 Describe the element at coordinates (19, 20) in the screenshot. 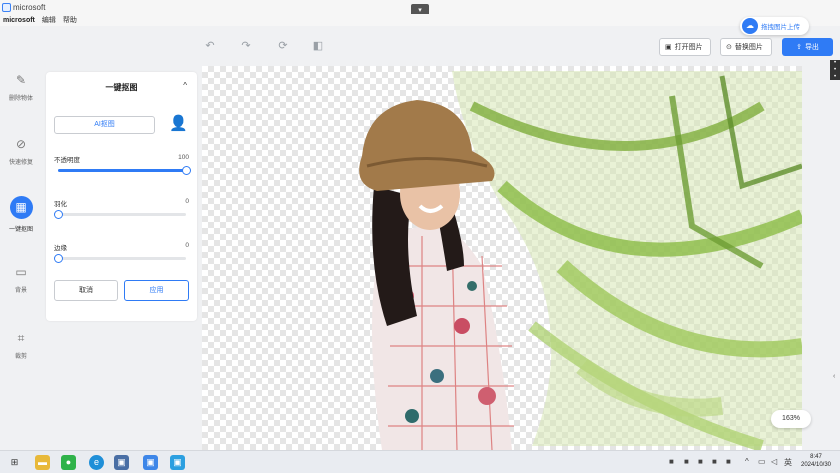

I see `menu-brand: microsoft` at that location.